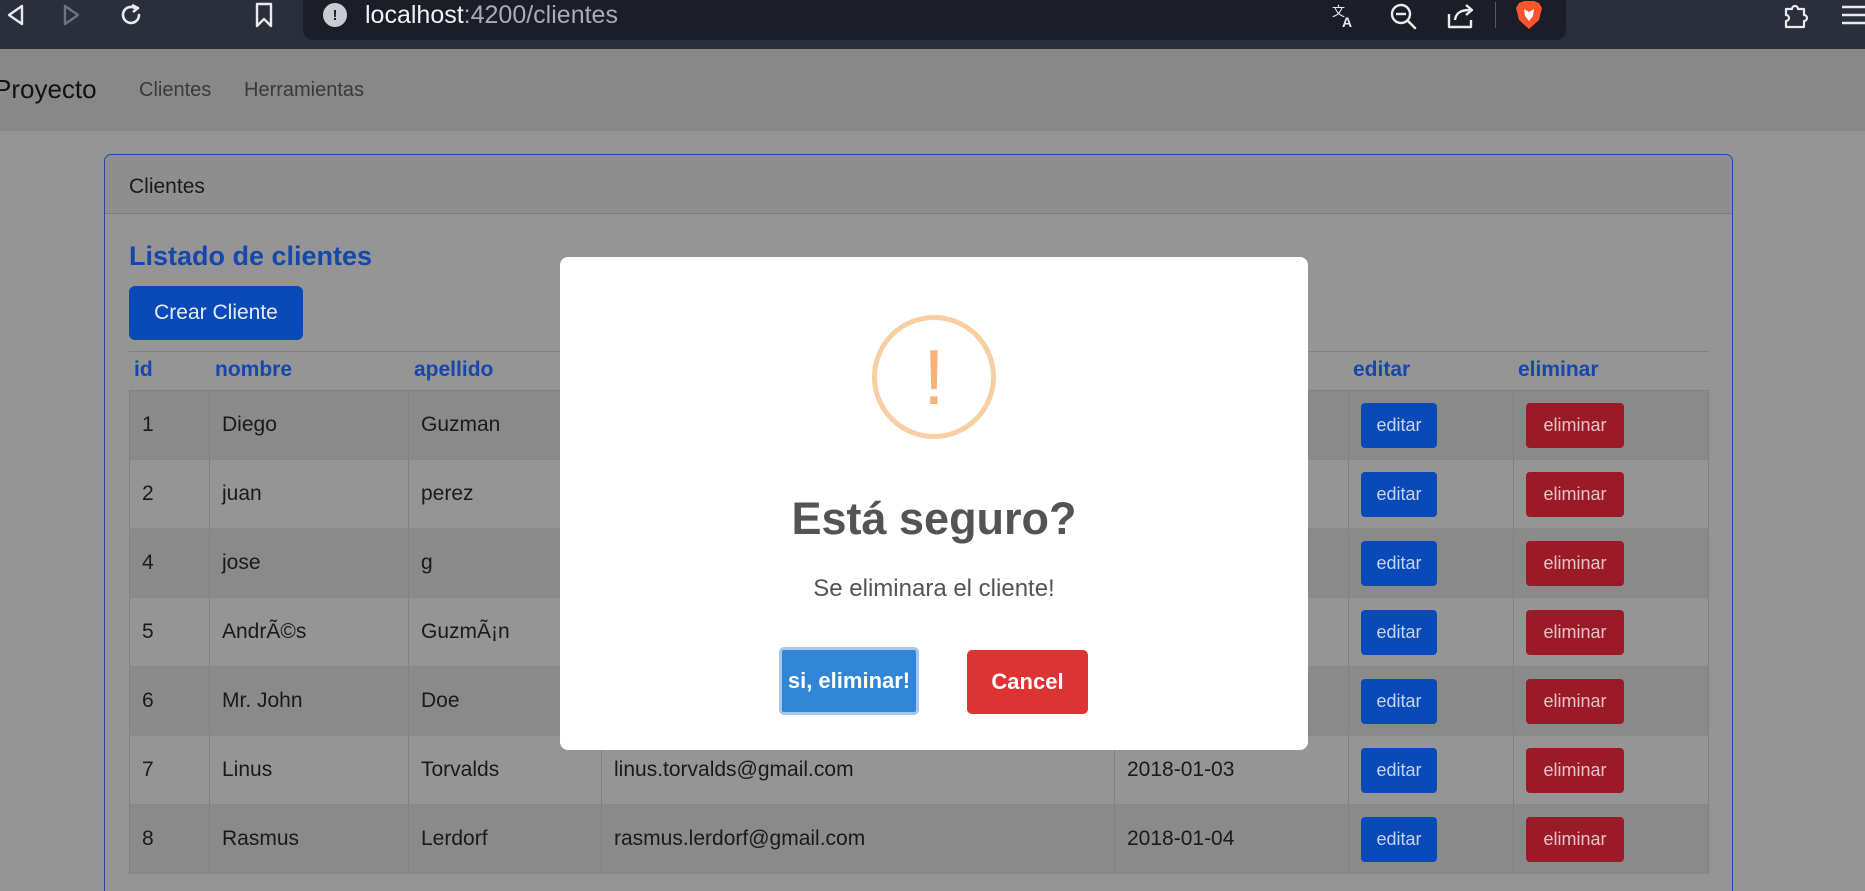 This screenshot has height=891, width=1865. Describe the element at coordinates (48, 89) in the screenshot. I see `navbar-brand: Proyecto` at that location.